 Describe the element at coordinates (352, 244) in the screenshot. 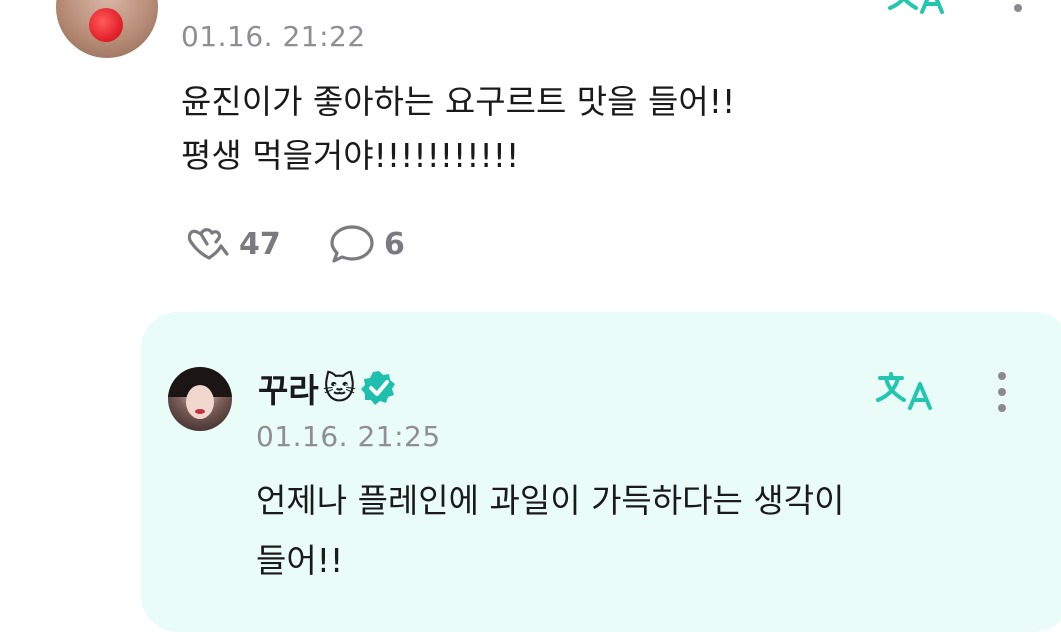

I see `speech-bubble-icon` at that location.